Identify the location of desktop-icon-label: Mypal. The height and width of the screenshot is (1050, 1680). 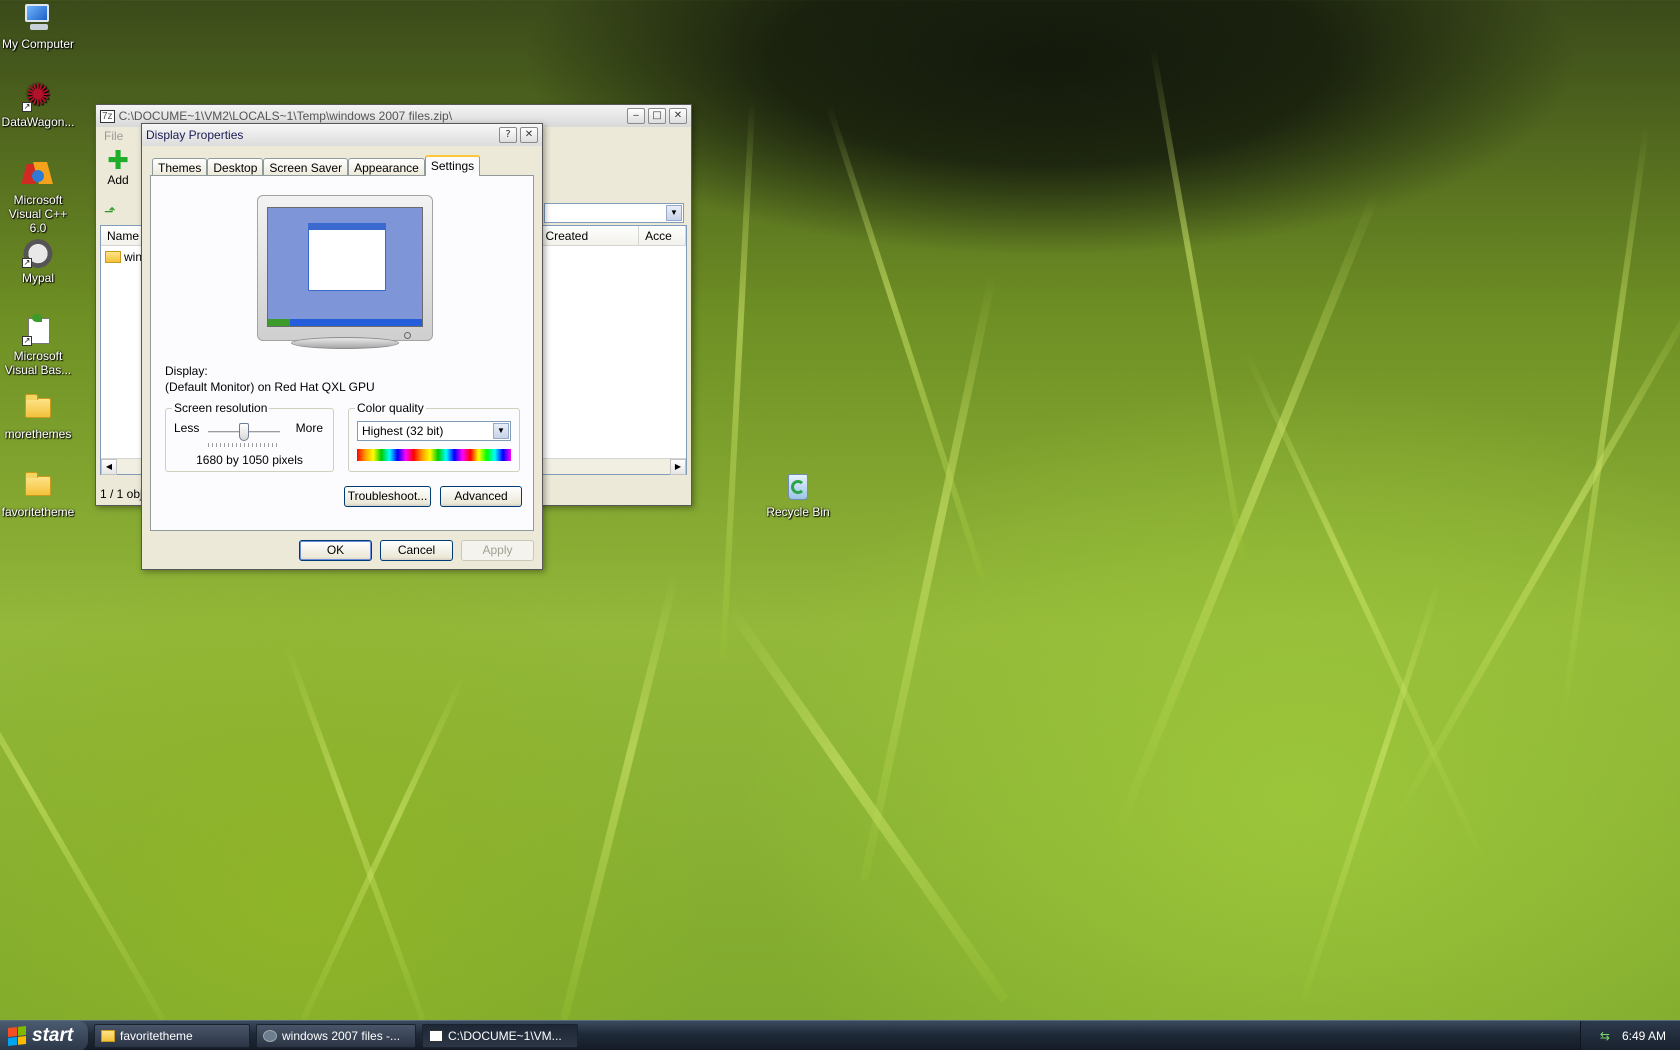
(37, 278).